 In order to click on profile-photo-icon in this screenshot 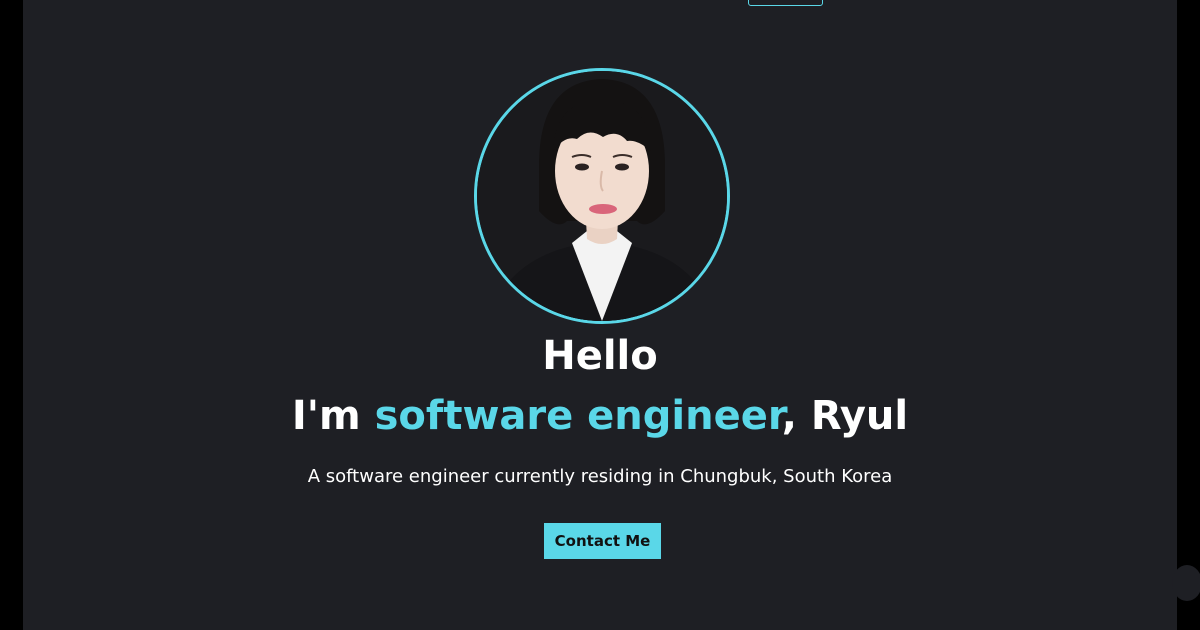, I will do `click(602, 196)`.